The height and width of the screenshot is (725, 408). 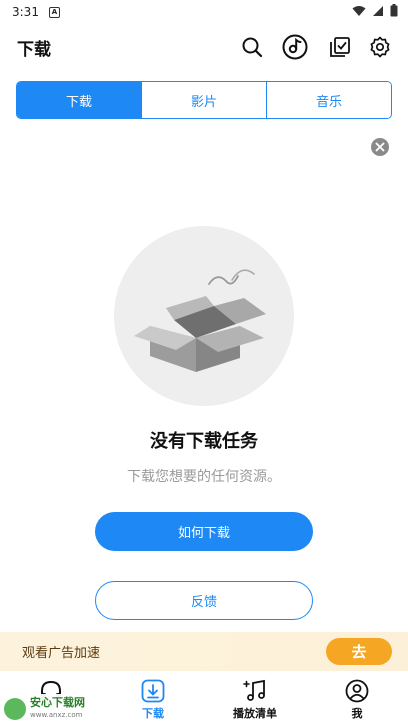 I want to click on ad-go-button: 去, so click(x=359, y=651).